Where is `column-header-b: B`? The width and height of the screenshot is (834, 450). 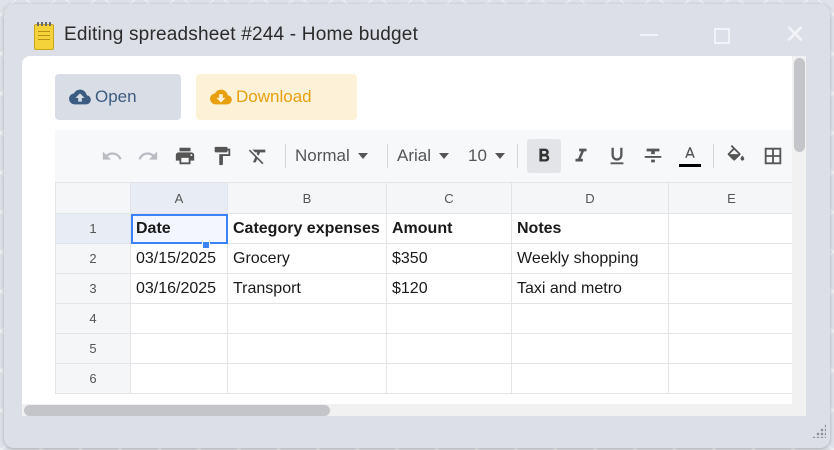
column-header-b: B is located at coordinates (307, 198).